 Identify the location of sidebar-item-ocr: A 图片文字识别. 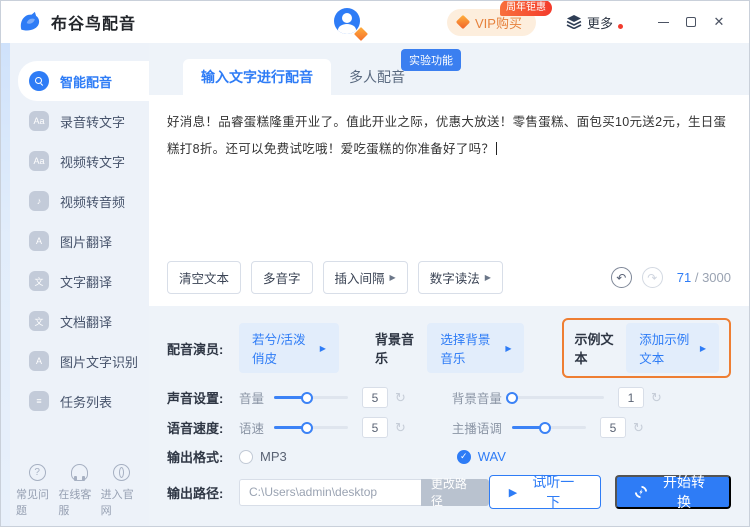
(75, 361).